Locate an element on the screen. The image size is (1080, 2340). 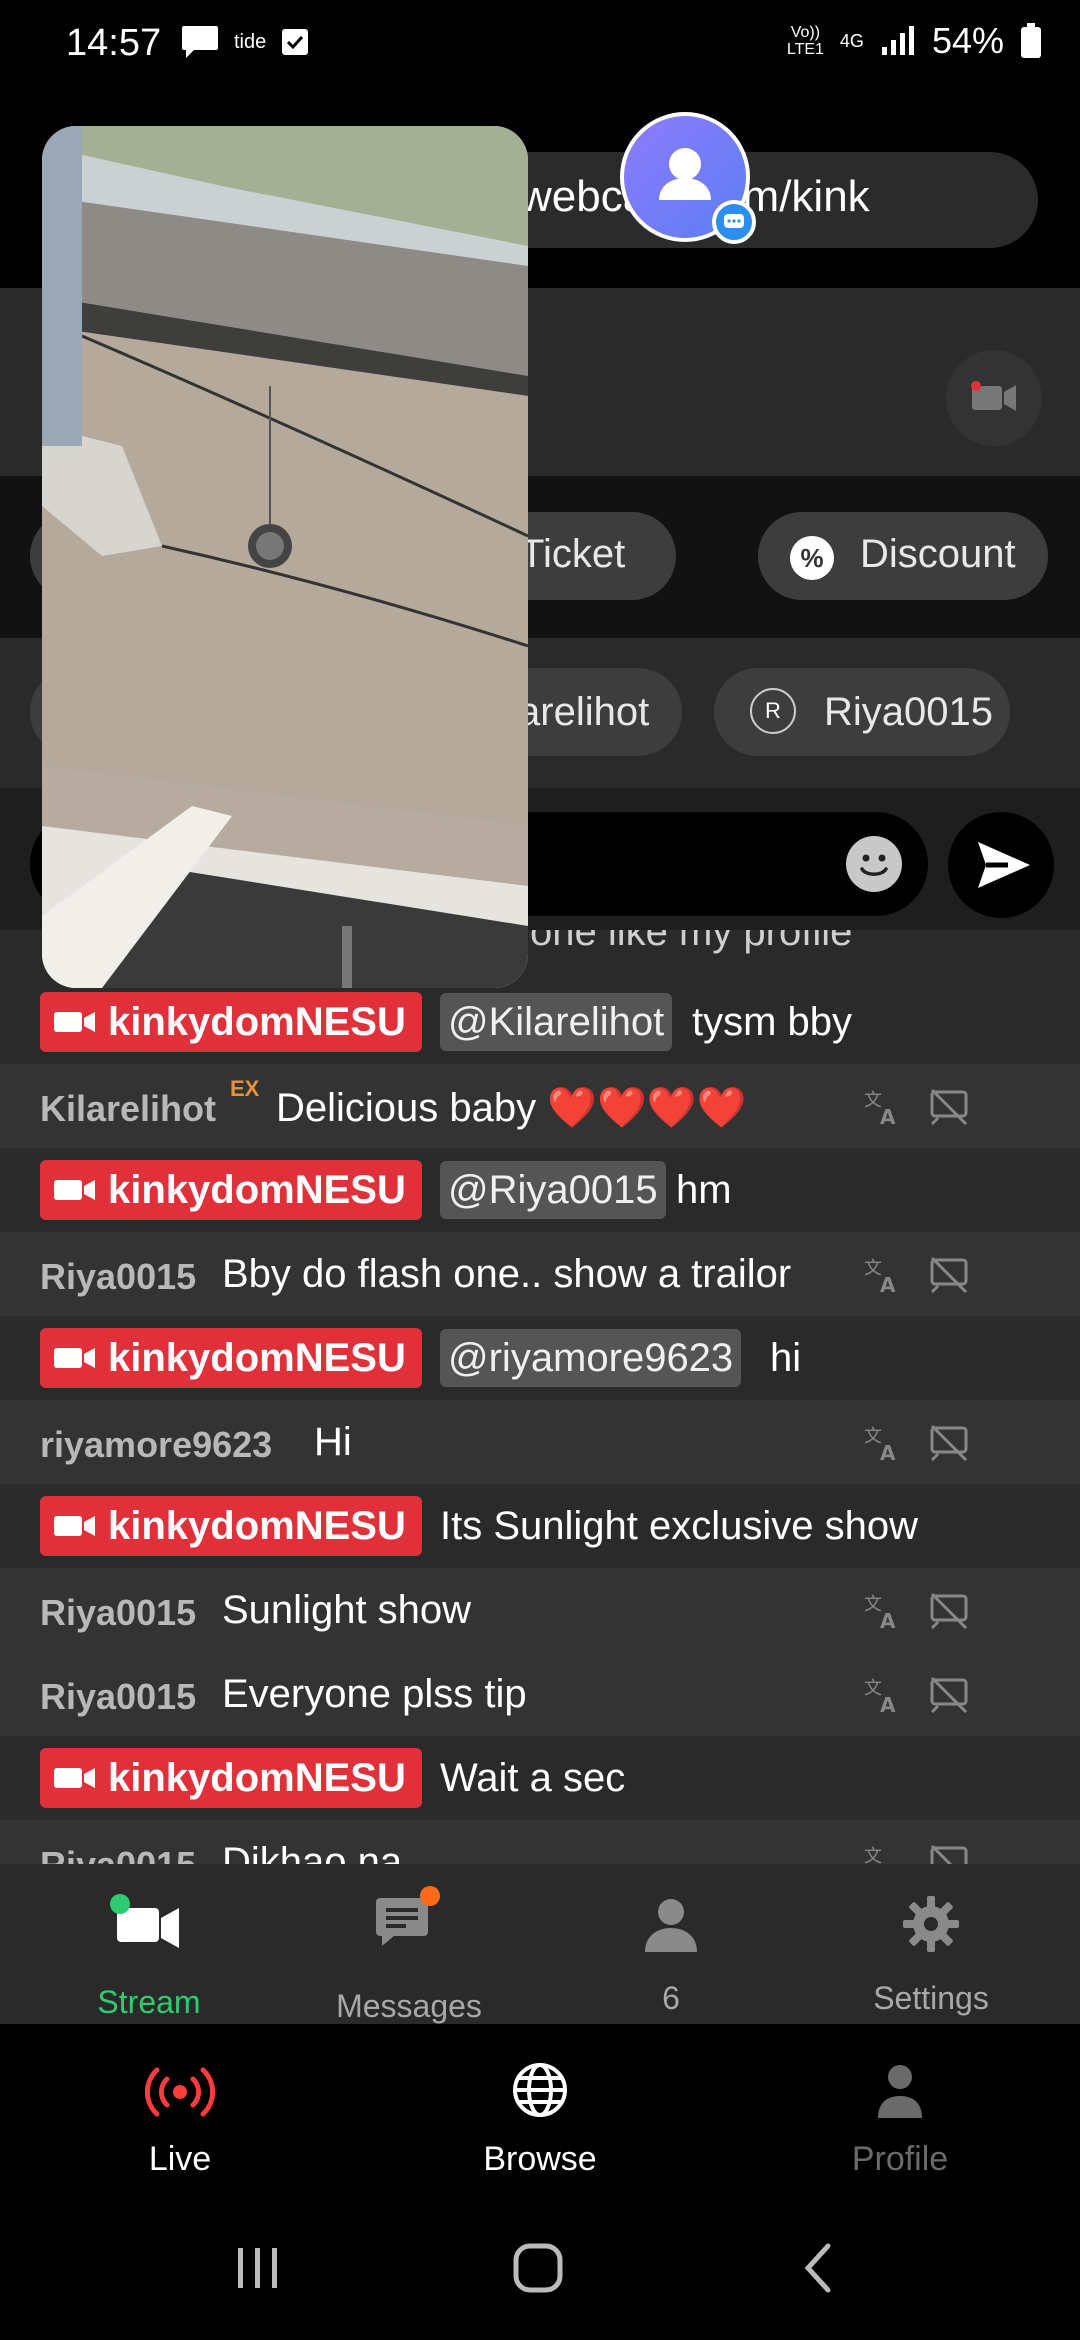
nav-live: Live is located at coordinates (180, 2114).